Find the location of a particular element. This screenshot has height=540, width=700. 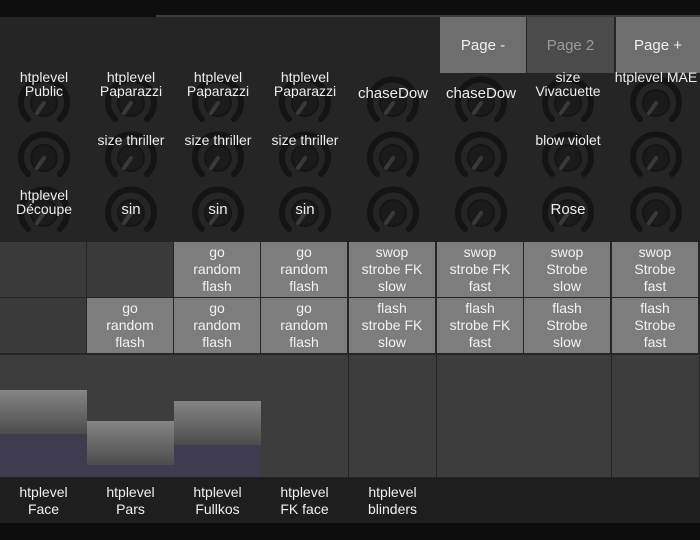

knob-label: htplevel MAE is located at coordinates (656, 77).